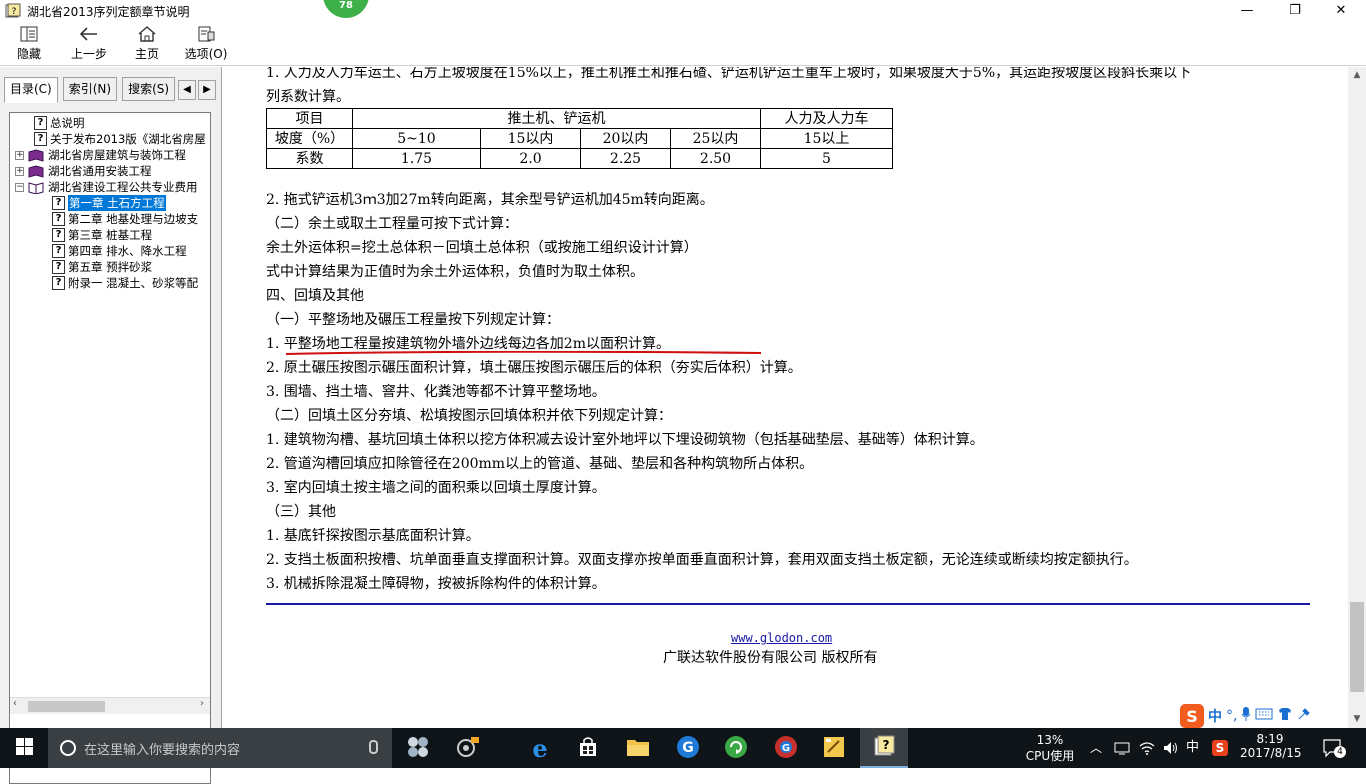  I want to click on pinwheel-app-icon, so click(418, 748).